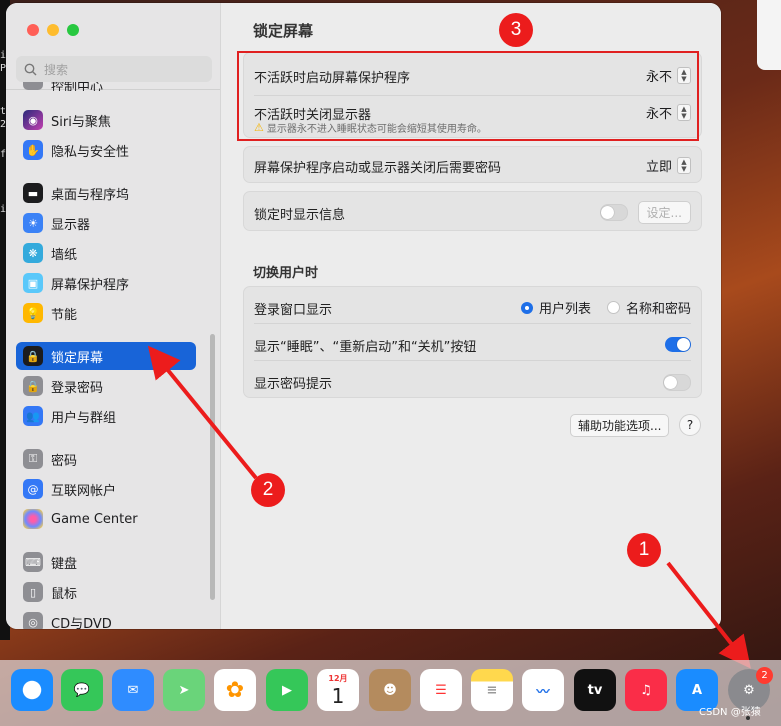 The image size is (781, 726). Describe the element at coordinates (82, 690) in the screenshot. I see `messages-icon: 💬` at that location.